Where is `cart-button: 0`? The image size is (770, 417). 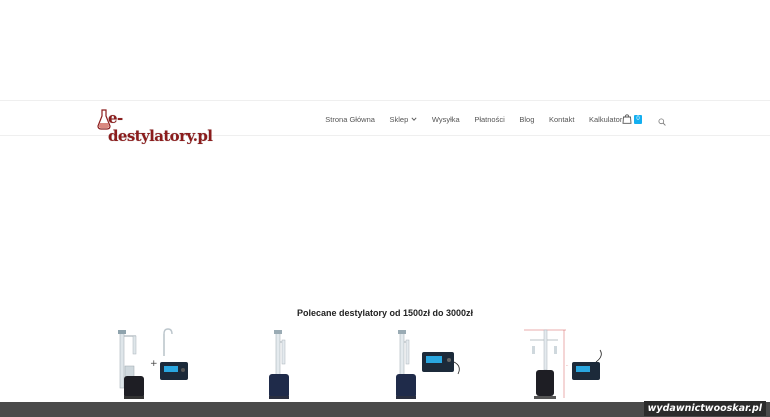 cart-button: 0 is located at coordinates (635, 119).